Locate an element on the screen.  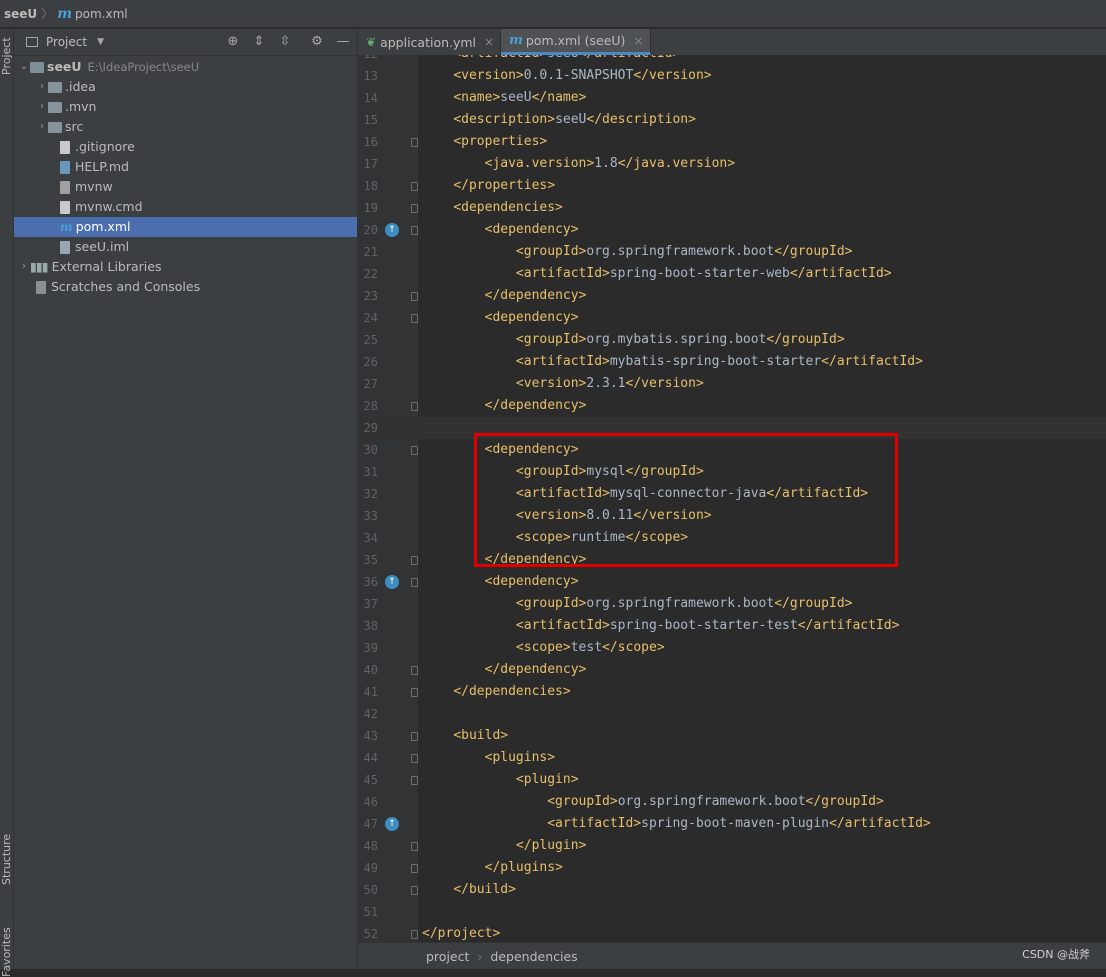
code-line: 42 is located at coordinates (732, 714).